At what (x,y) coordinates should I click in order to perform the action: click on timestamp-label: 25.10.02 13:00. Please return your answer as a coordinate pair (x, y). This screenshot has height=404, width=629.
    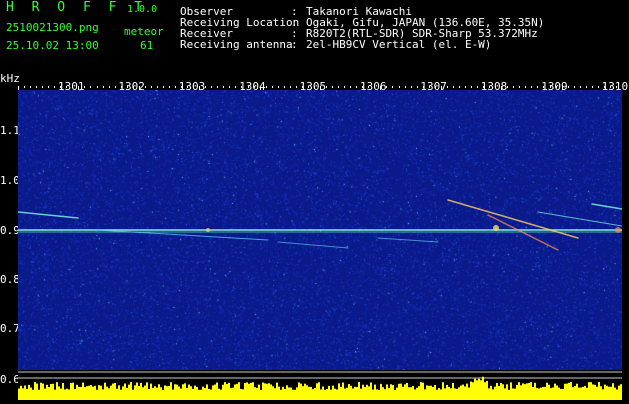
    Looking at the image, I should click on (52, 45).